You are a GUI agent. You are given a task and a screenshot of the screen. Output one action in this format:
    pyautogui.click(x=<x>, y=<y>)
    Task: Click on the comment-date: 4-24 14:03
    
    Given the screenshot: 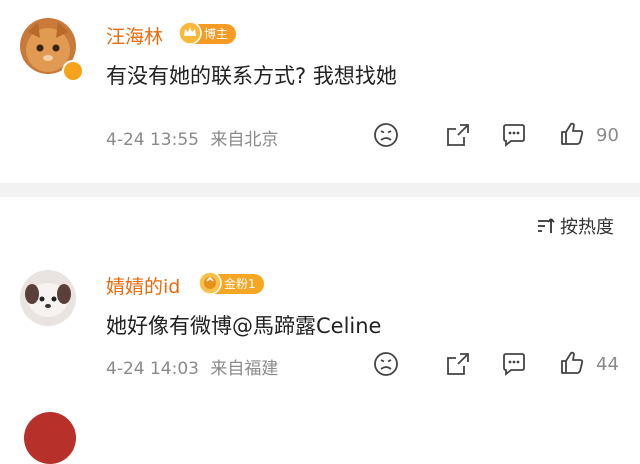 What is the action you would take?
    pyautogui.click(x=152, y=369)
    